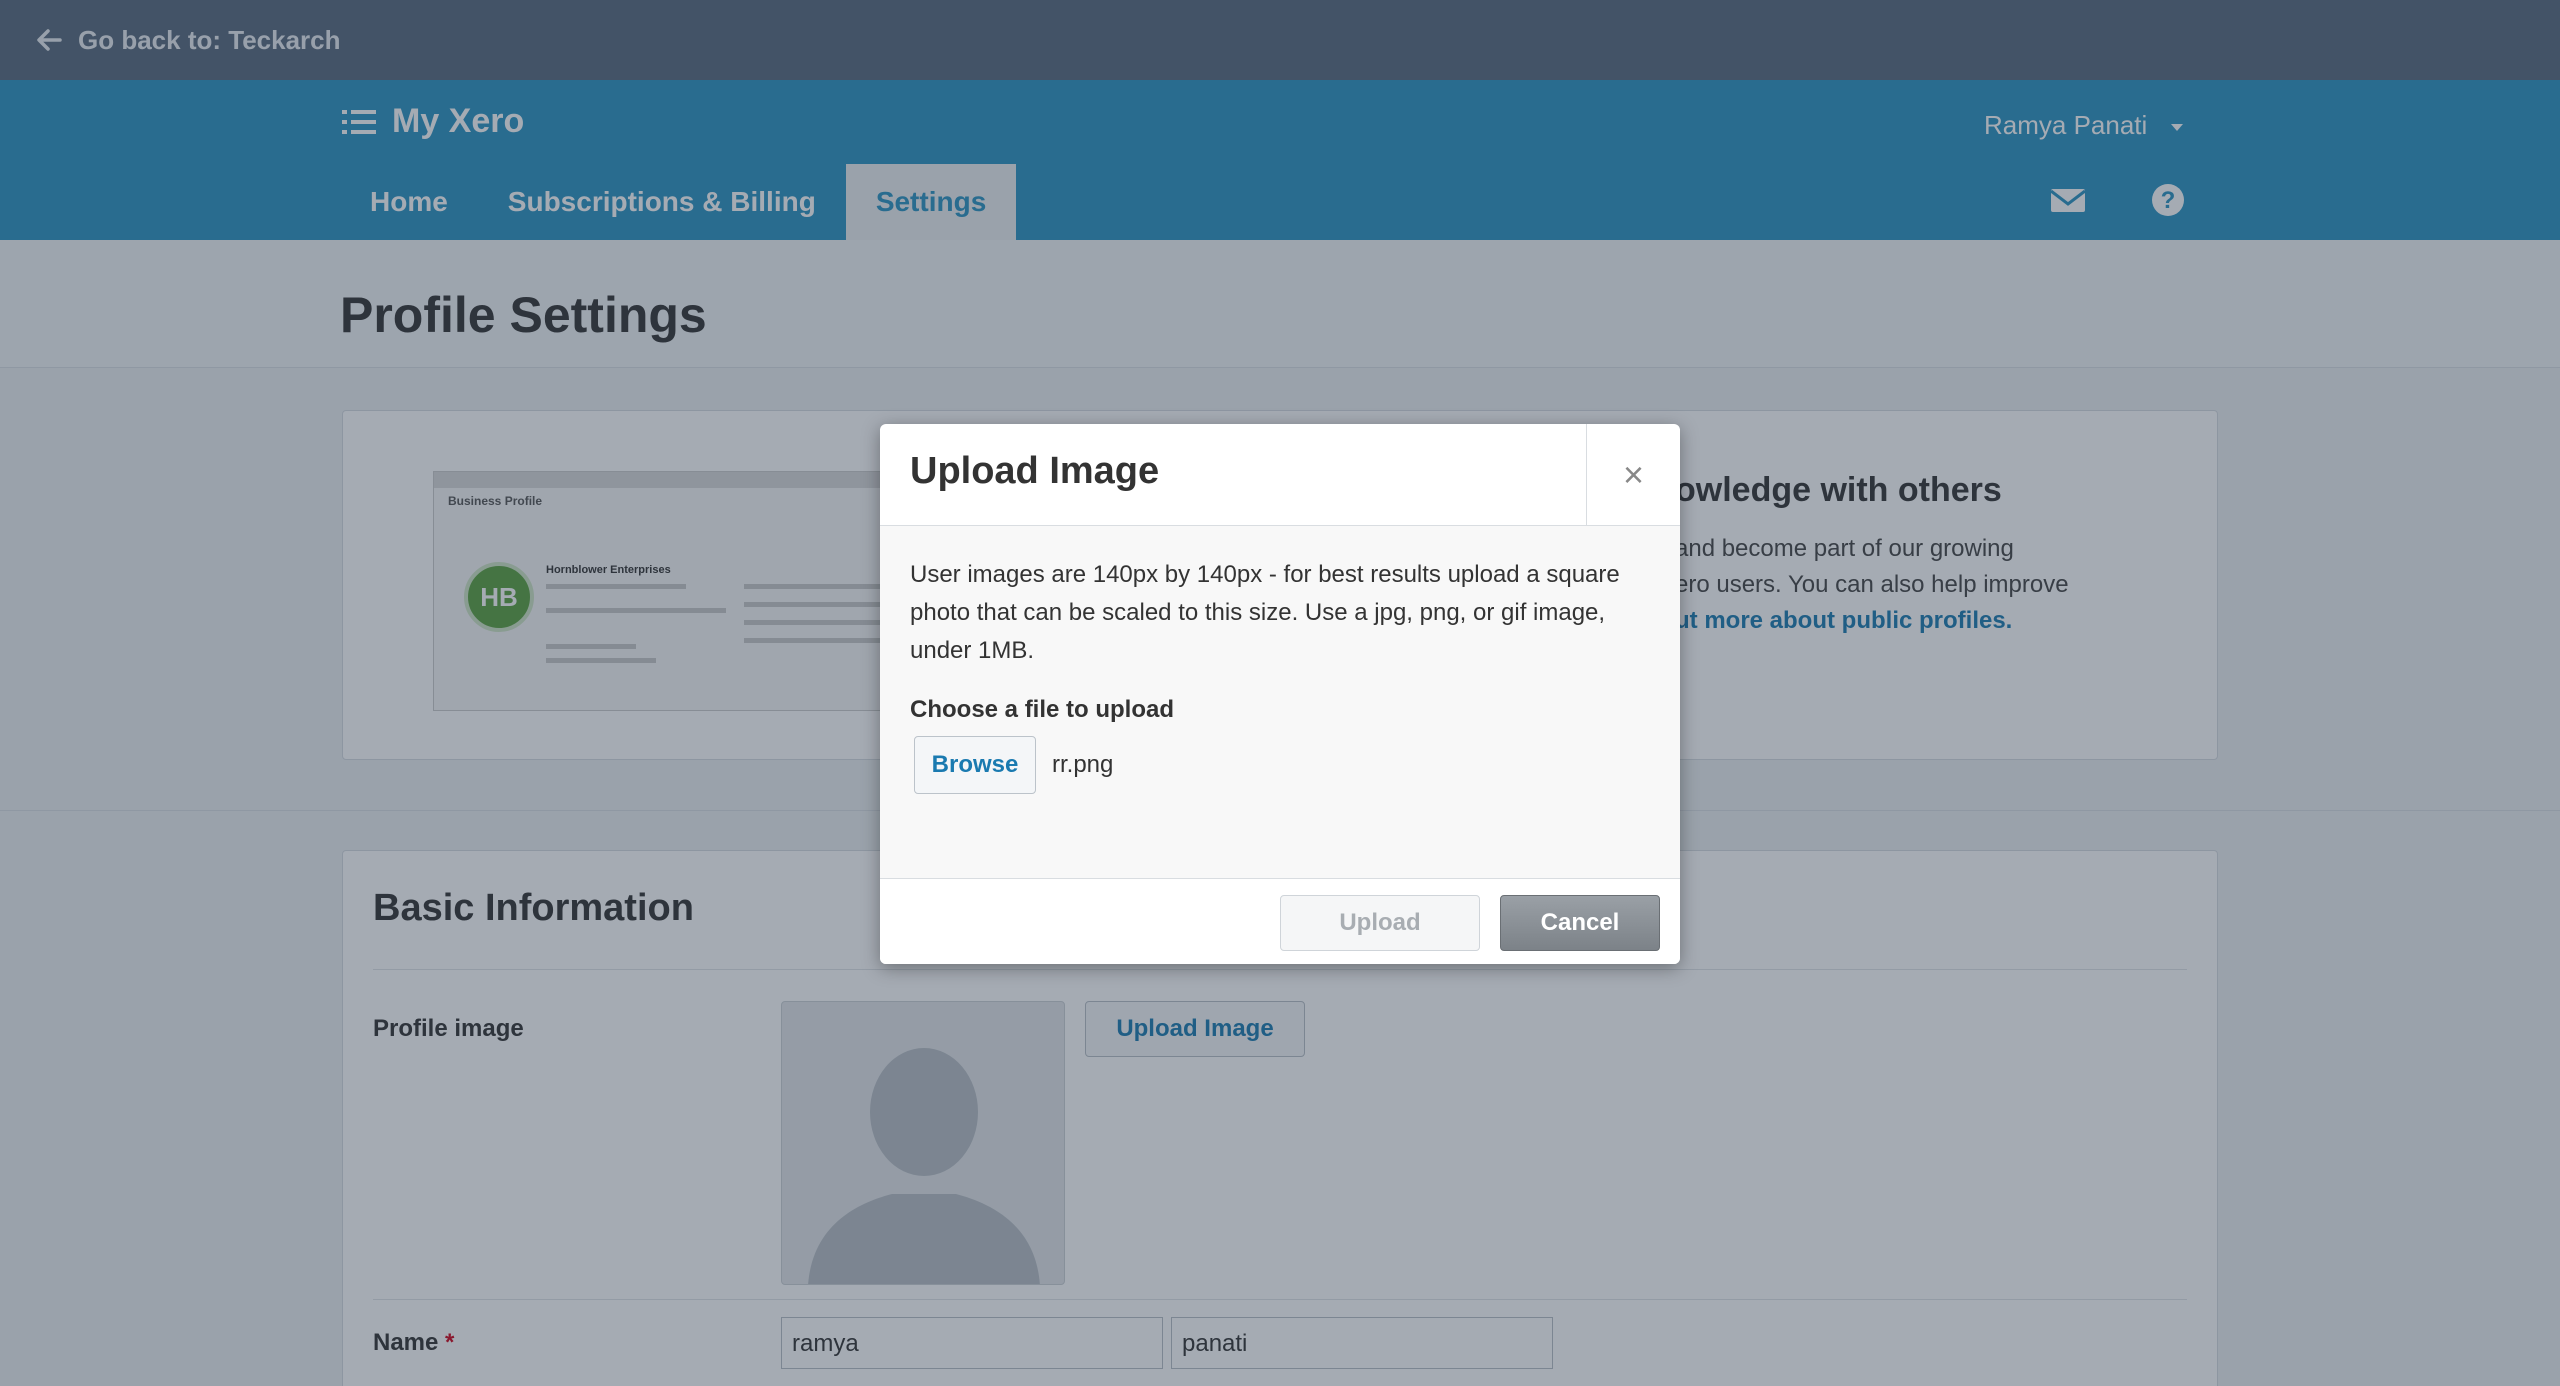 The height and width of the screenshot is (1386, 2560). Describe the element at coordinates (1083, 764) in the screenshot. I see `selected-filename: rr.png` at that location.